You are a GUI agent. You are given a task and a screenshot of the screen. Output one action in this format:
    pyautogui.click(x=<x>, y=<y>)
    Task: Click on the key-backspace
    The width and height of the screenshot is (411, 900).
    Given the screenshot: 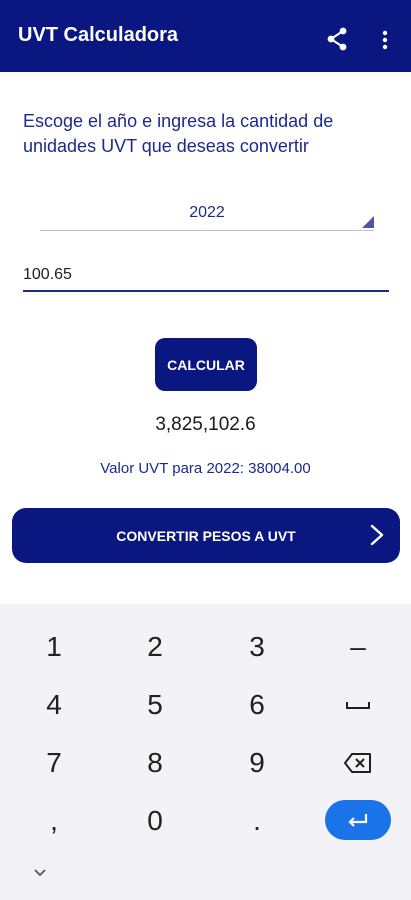 What is the action you would take?
    pyautogui.click(x=358, y=763)
    